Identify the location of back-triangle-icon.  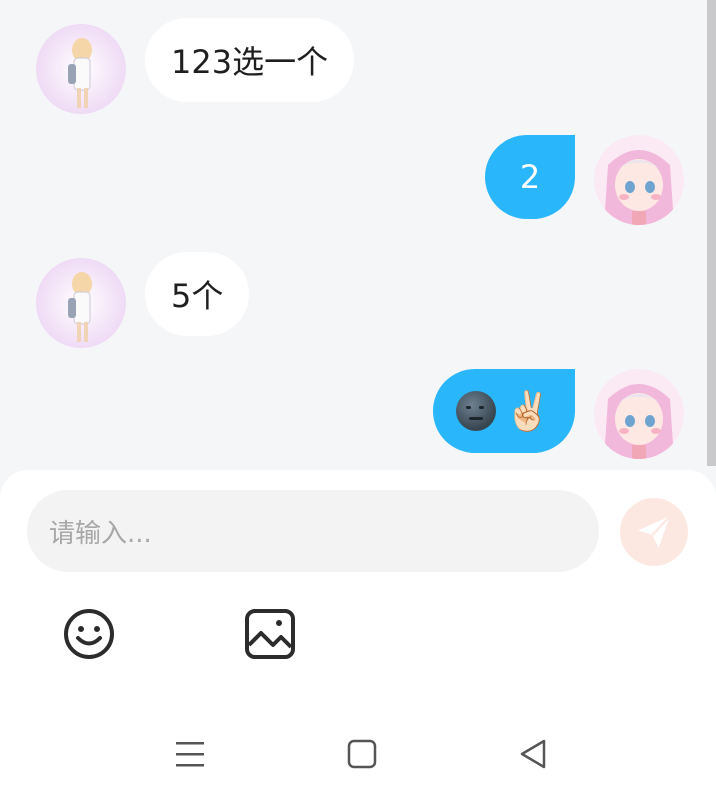
(533, 754).